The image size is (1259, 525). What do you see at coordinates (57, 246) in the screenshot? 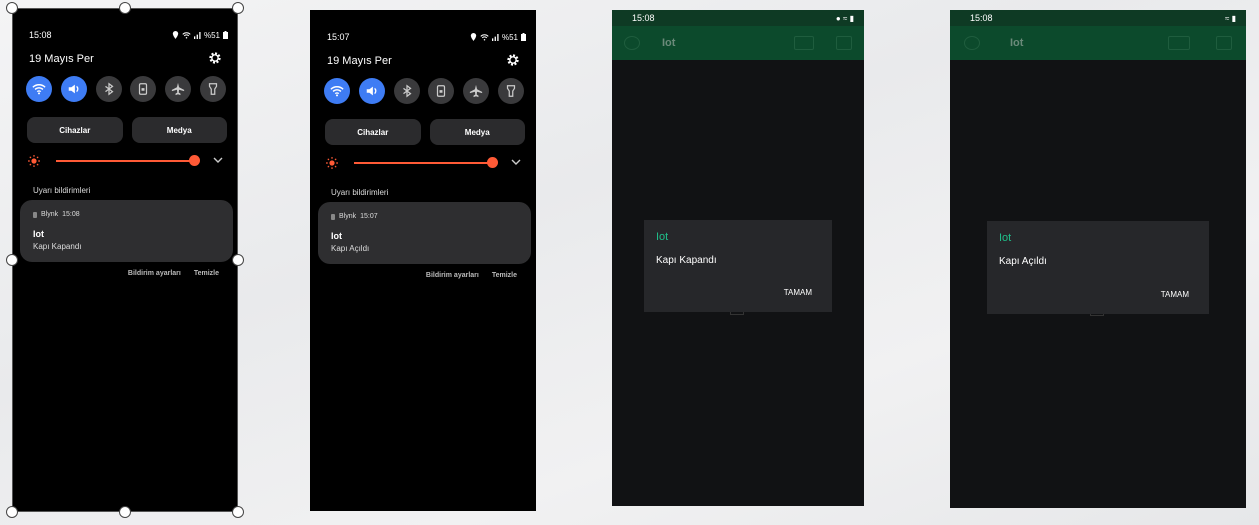
I see `notification-body: Kapı Kapandı` at bounding box center [57, 246].